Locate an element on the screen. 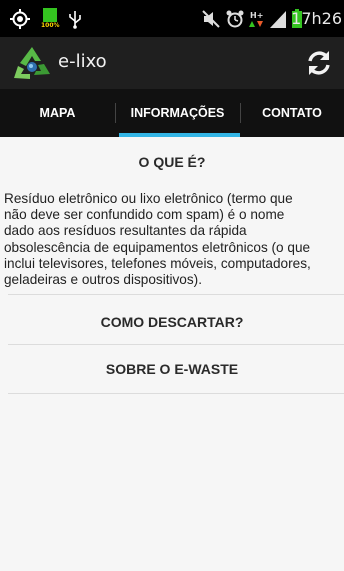 The image size is (344, 571). action-bar: e-lixo is located at coordinates (172, 63).